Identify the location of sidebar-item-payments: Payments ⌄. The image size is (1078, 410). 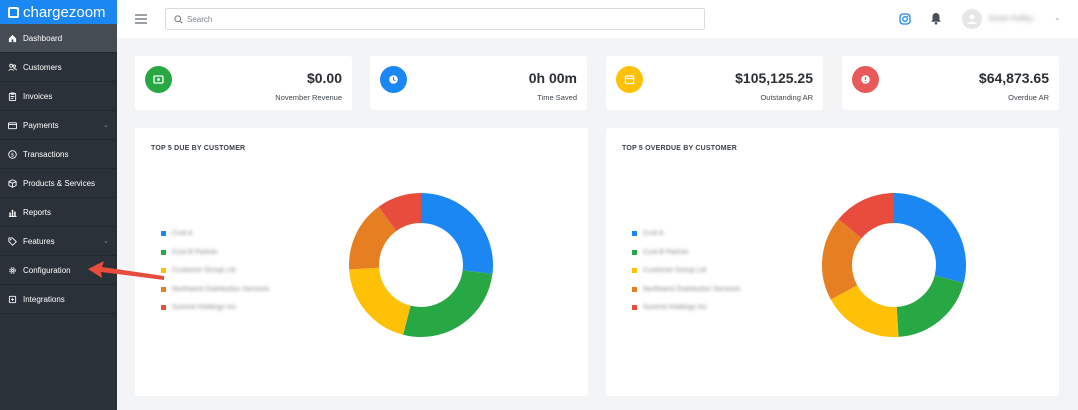
(58, 125).